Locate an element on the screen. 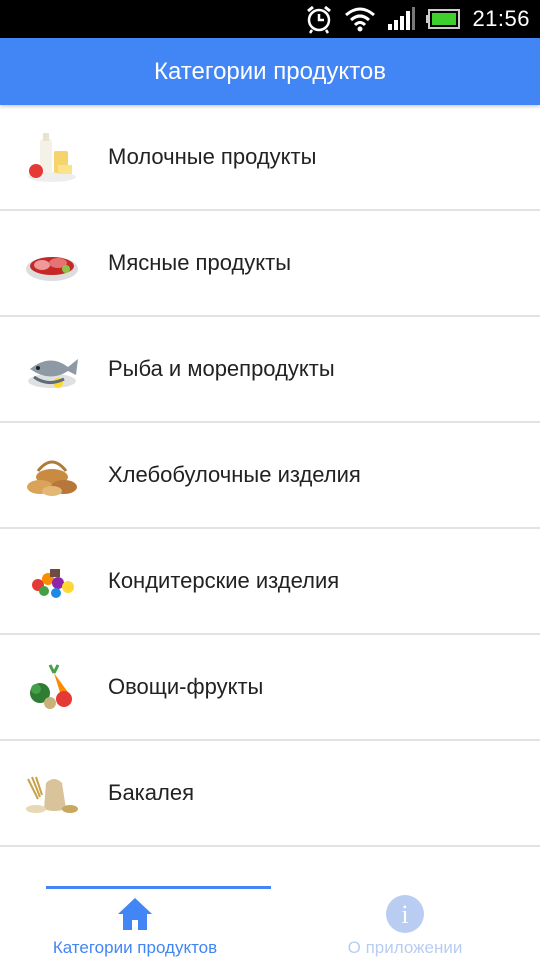  sweets-icon is located at coordinates (52, 581).